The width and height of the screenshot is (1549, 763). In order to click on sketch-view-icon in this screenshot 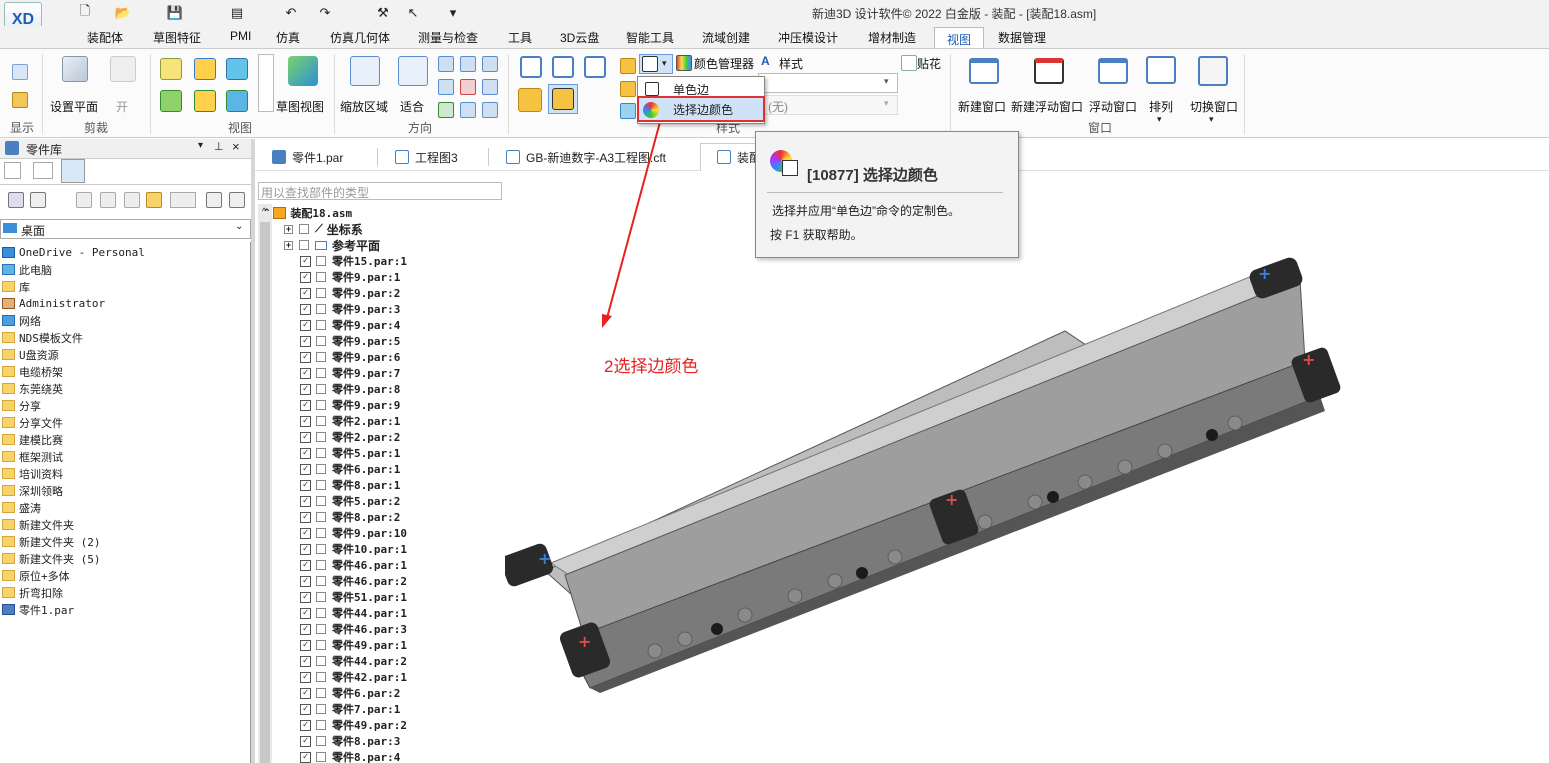, I will do `click(303, 71)`.